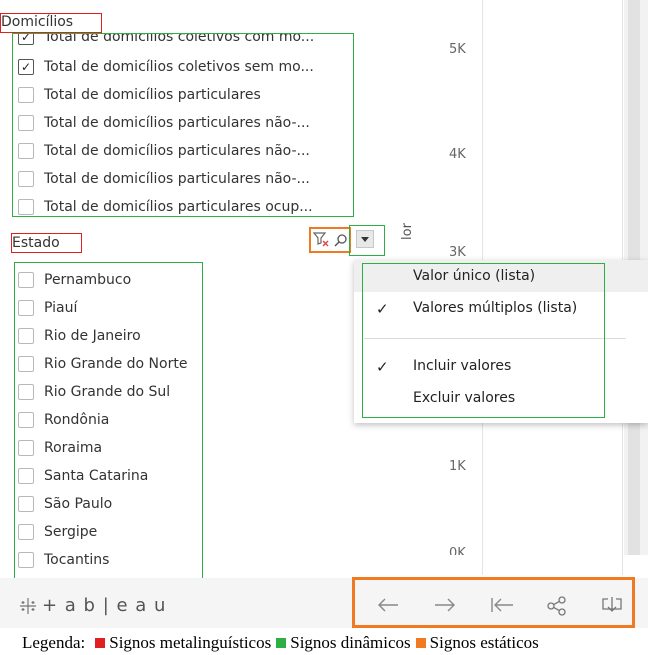 The height and width of the screenshot is (655, 648). Describe the element at coordinates (445, 607) in the screenshot. I see `redo-icon` at that location.